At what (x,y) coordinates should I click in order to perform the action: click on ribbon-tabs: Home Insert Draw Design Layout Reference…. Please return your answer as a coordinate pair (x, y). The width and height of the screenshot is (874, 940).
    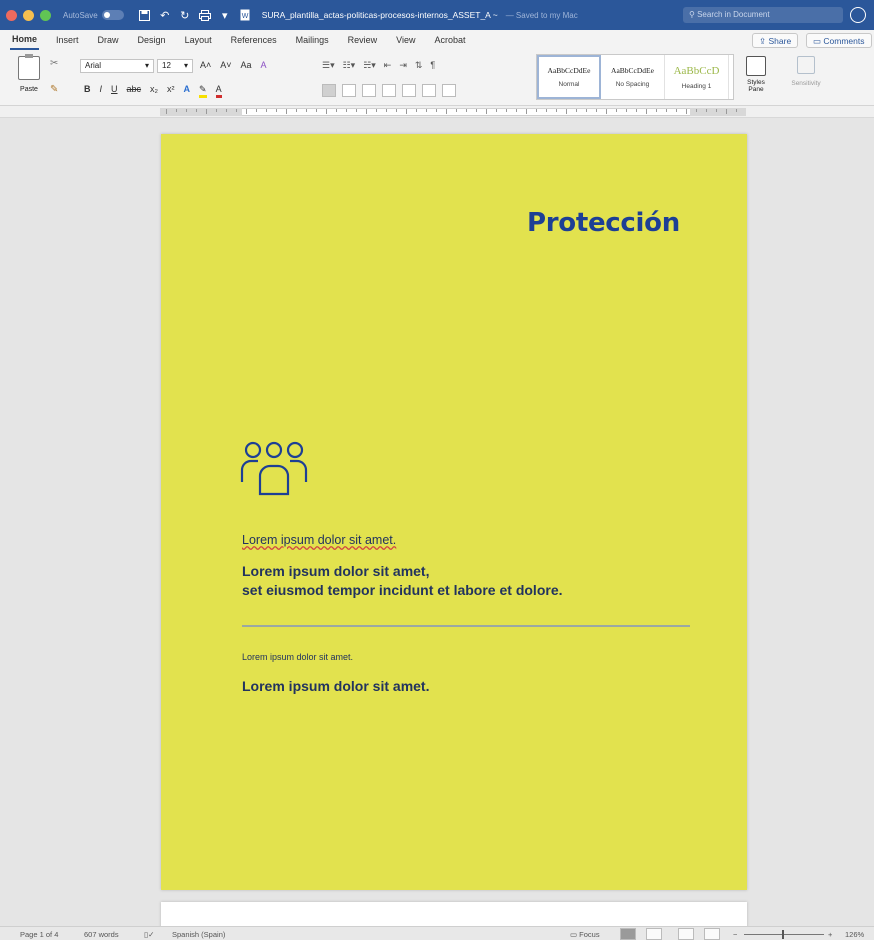
    Looking at the image, I should click on (437, 40).